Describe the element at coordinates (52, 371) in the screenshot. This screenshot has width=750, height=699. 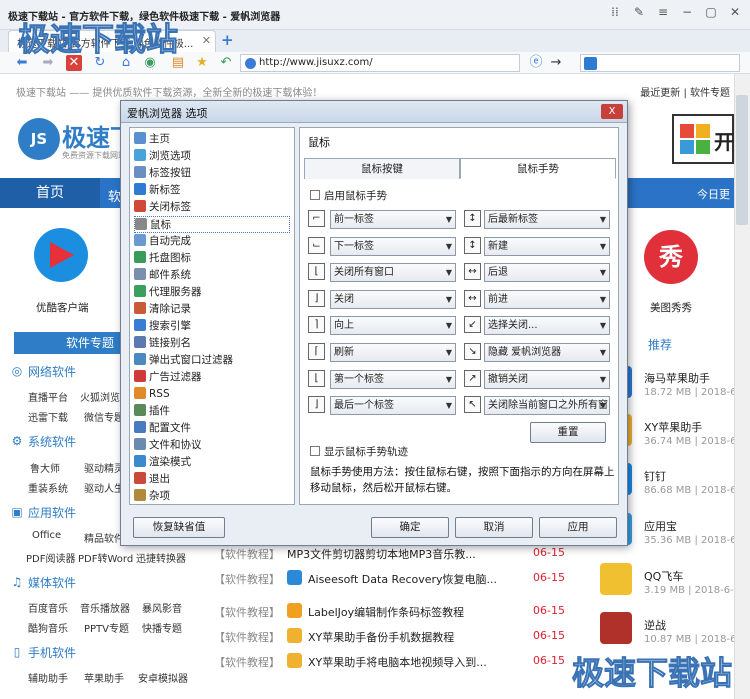
I see `category-title: 网络软件` at that location.